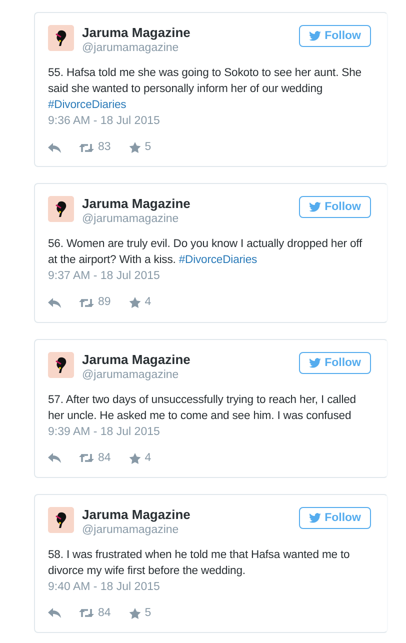 The image size is (406, 643). What do you see at coordinates (202, 408) in the screenshot?
I see `tweet-text: 57. After two days of unsuccessfully trying to reach her, I called her uncle. He asked me to come and see him. I was confused` at bounding box center [202, 408].